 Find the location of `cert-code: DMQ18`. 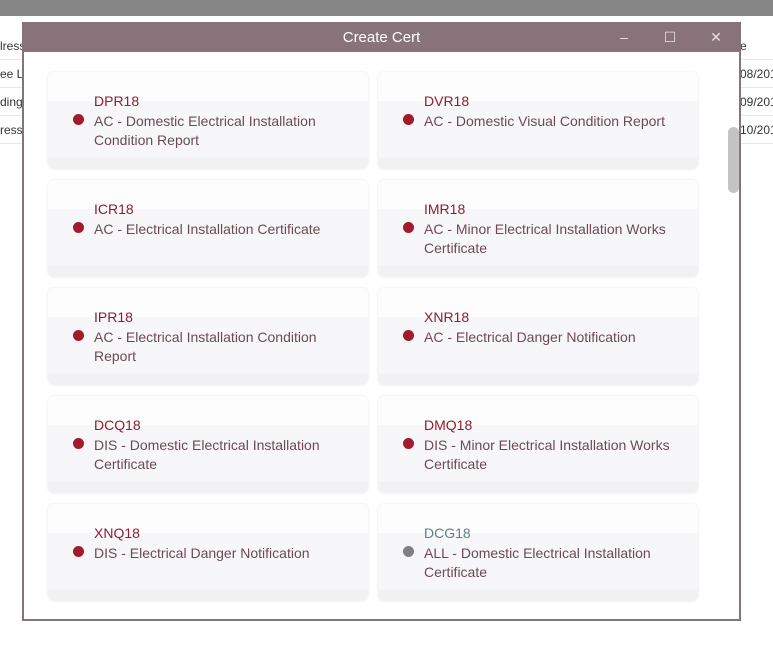

cert-code: DMQ18 is located at coordinates (448, 425).